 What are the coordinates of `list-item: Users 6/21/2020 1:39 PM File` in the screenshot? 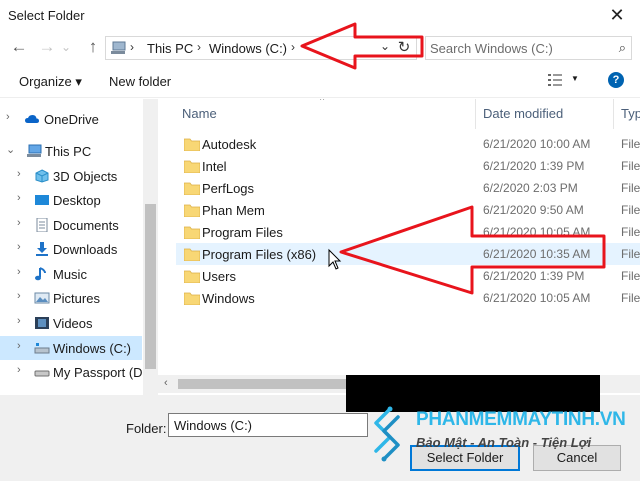 It's located at (408, 276).